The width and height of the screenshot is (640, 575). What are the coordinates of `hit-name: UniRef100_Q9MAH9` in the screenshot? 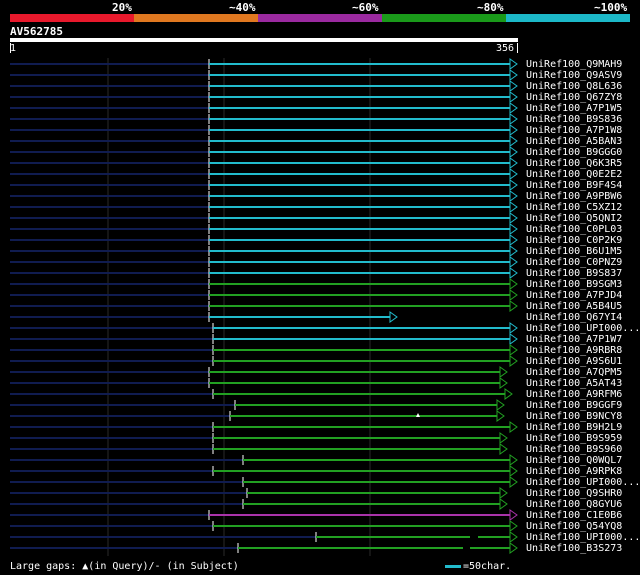 It's located at (574, 64).